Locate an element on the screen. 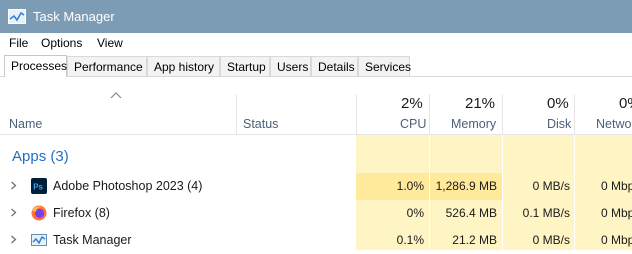 The image size is (632, 254). menu-options: Options is located at coordinates (61, 43).